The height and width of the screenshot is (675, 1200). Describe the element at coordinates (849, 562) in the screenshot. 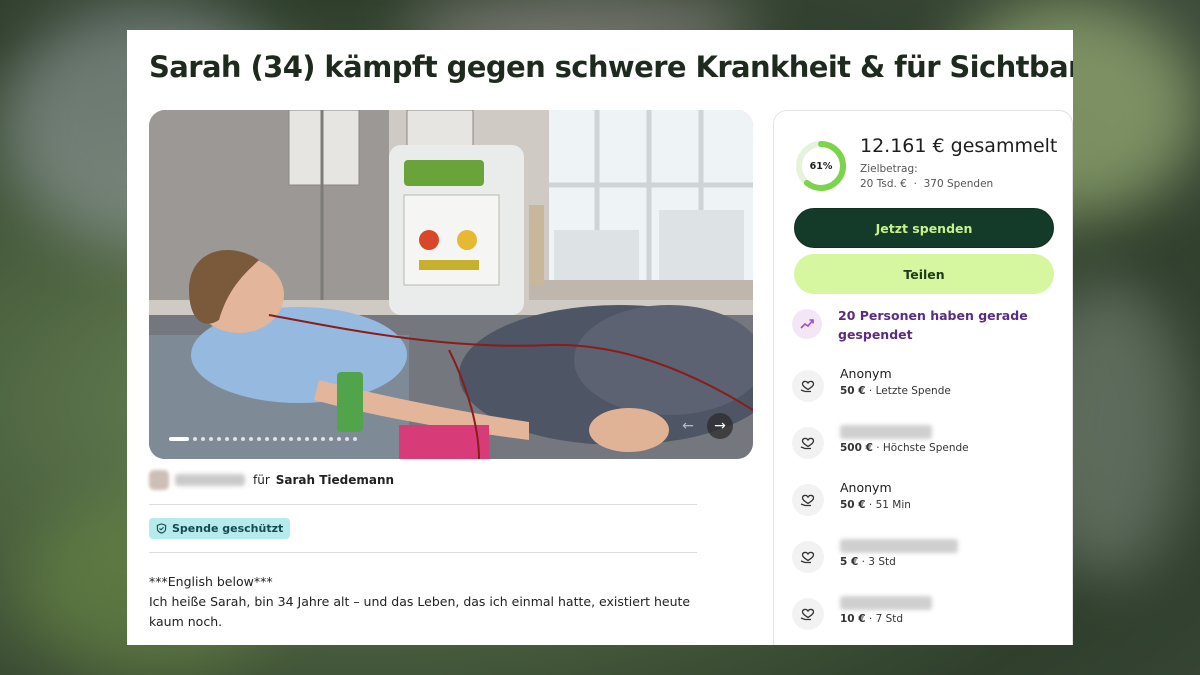

I see `donation-amount: 5 €` at that location.